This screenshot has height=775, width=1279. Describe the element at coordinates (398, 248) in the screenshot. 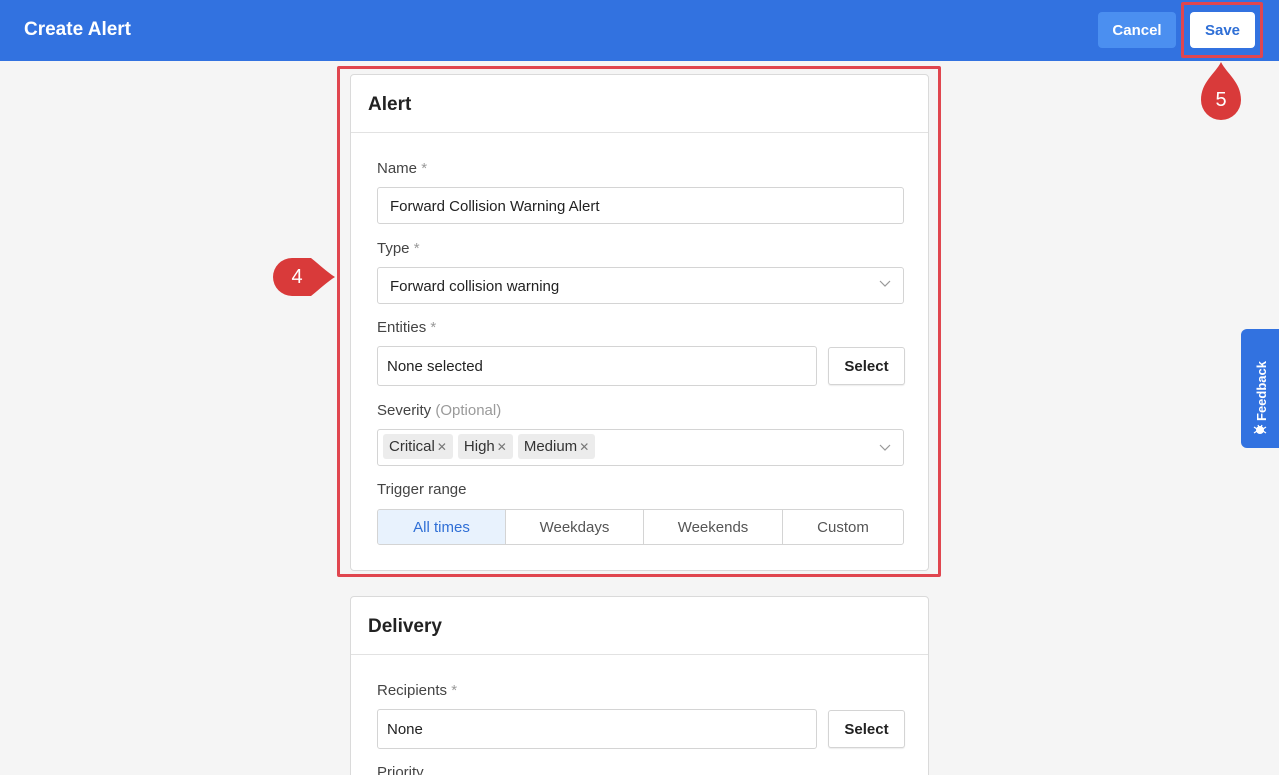

I see `type-label: Type *` at that location.